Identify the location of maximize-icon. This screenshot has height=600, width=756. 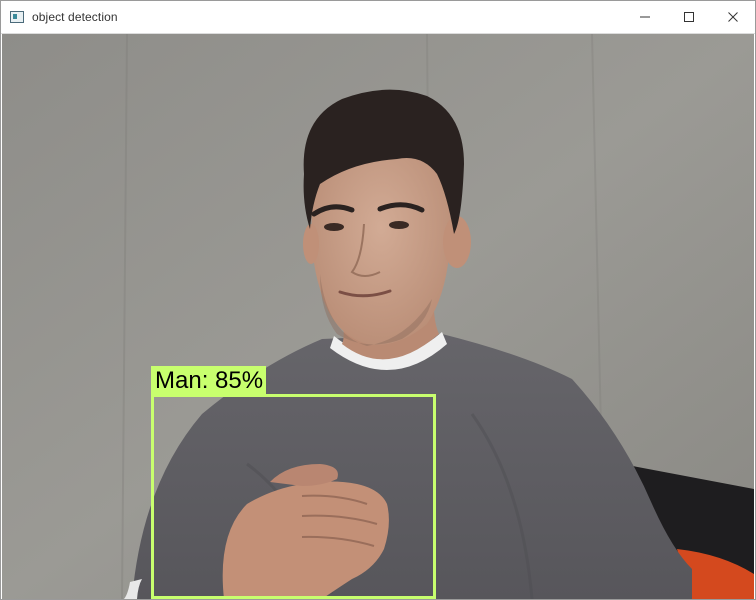
(689, 17).